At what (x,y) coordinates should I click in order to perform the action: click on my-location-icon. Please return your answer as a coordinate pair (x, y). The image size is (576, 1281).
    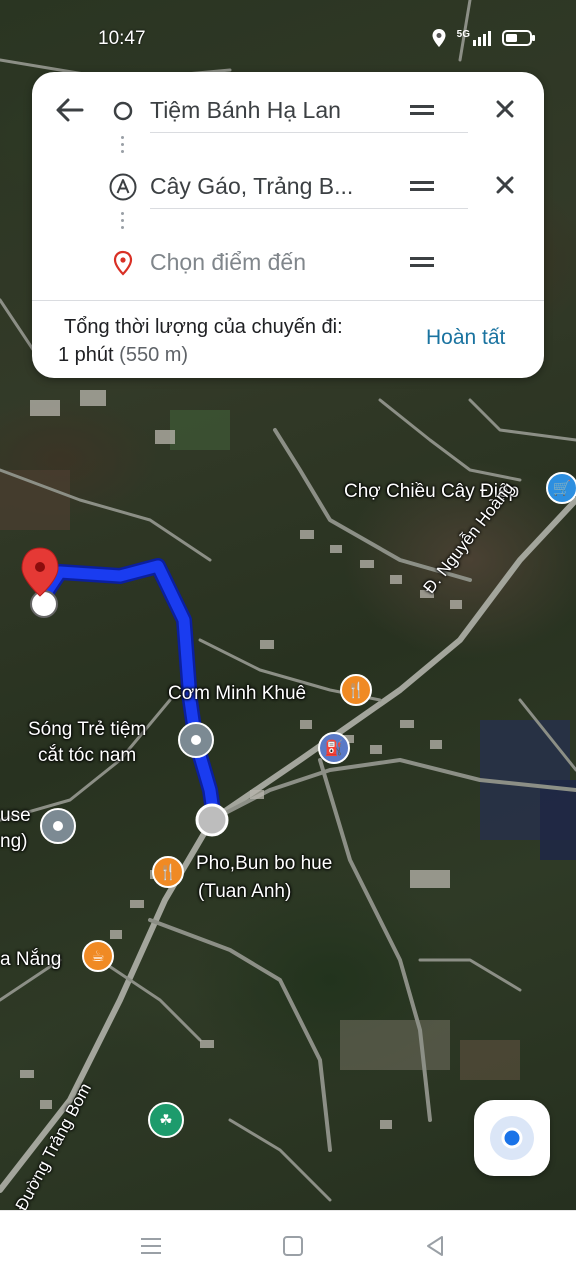
    Looking at the image, I should click on (512, 1138).